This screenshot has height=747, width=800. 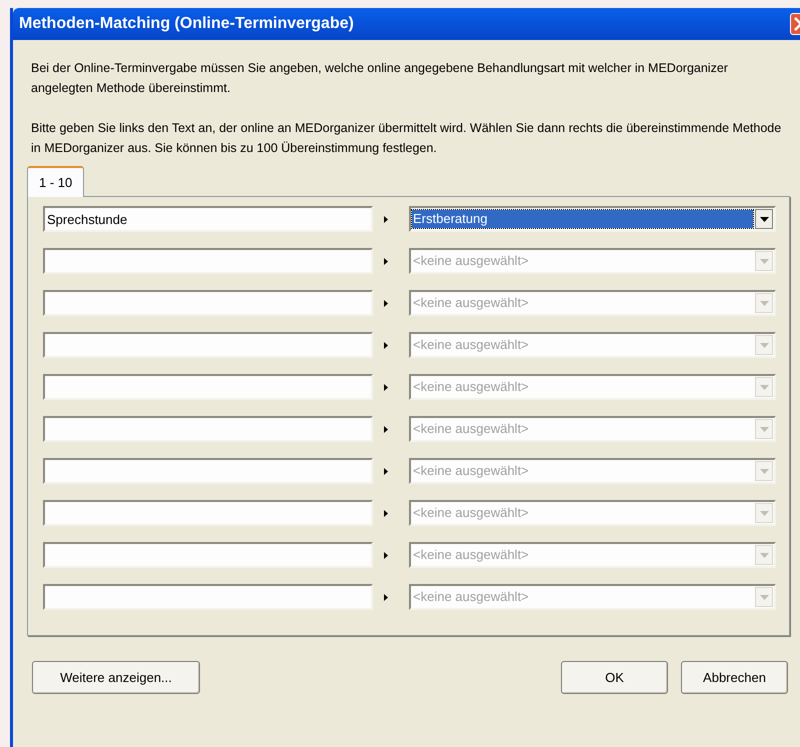 I want to click on caret-icon, so click(x=764, y=219).